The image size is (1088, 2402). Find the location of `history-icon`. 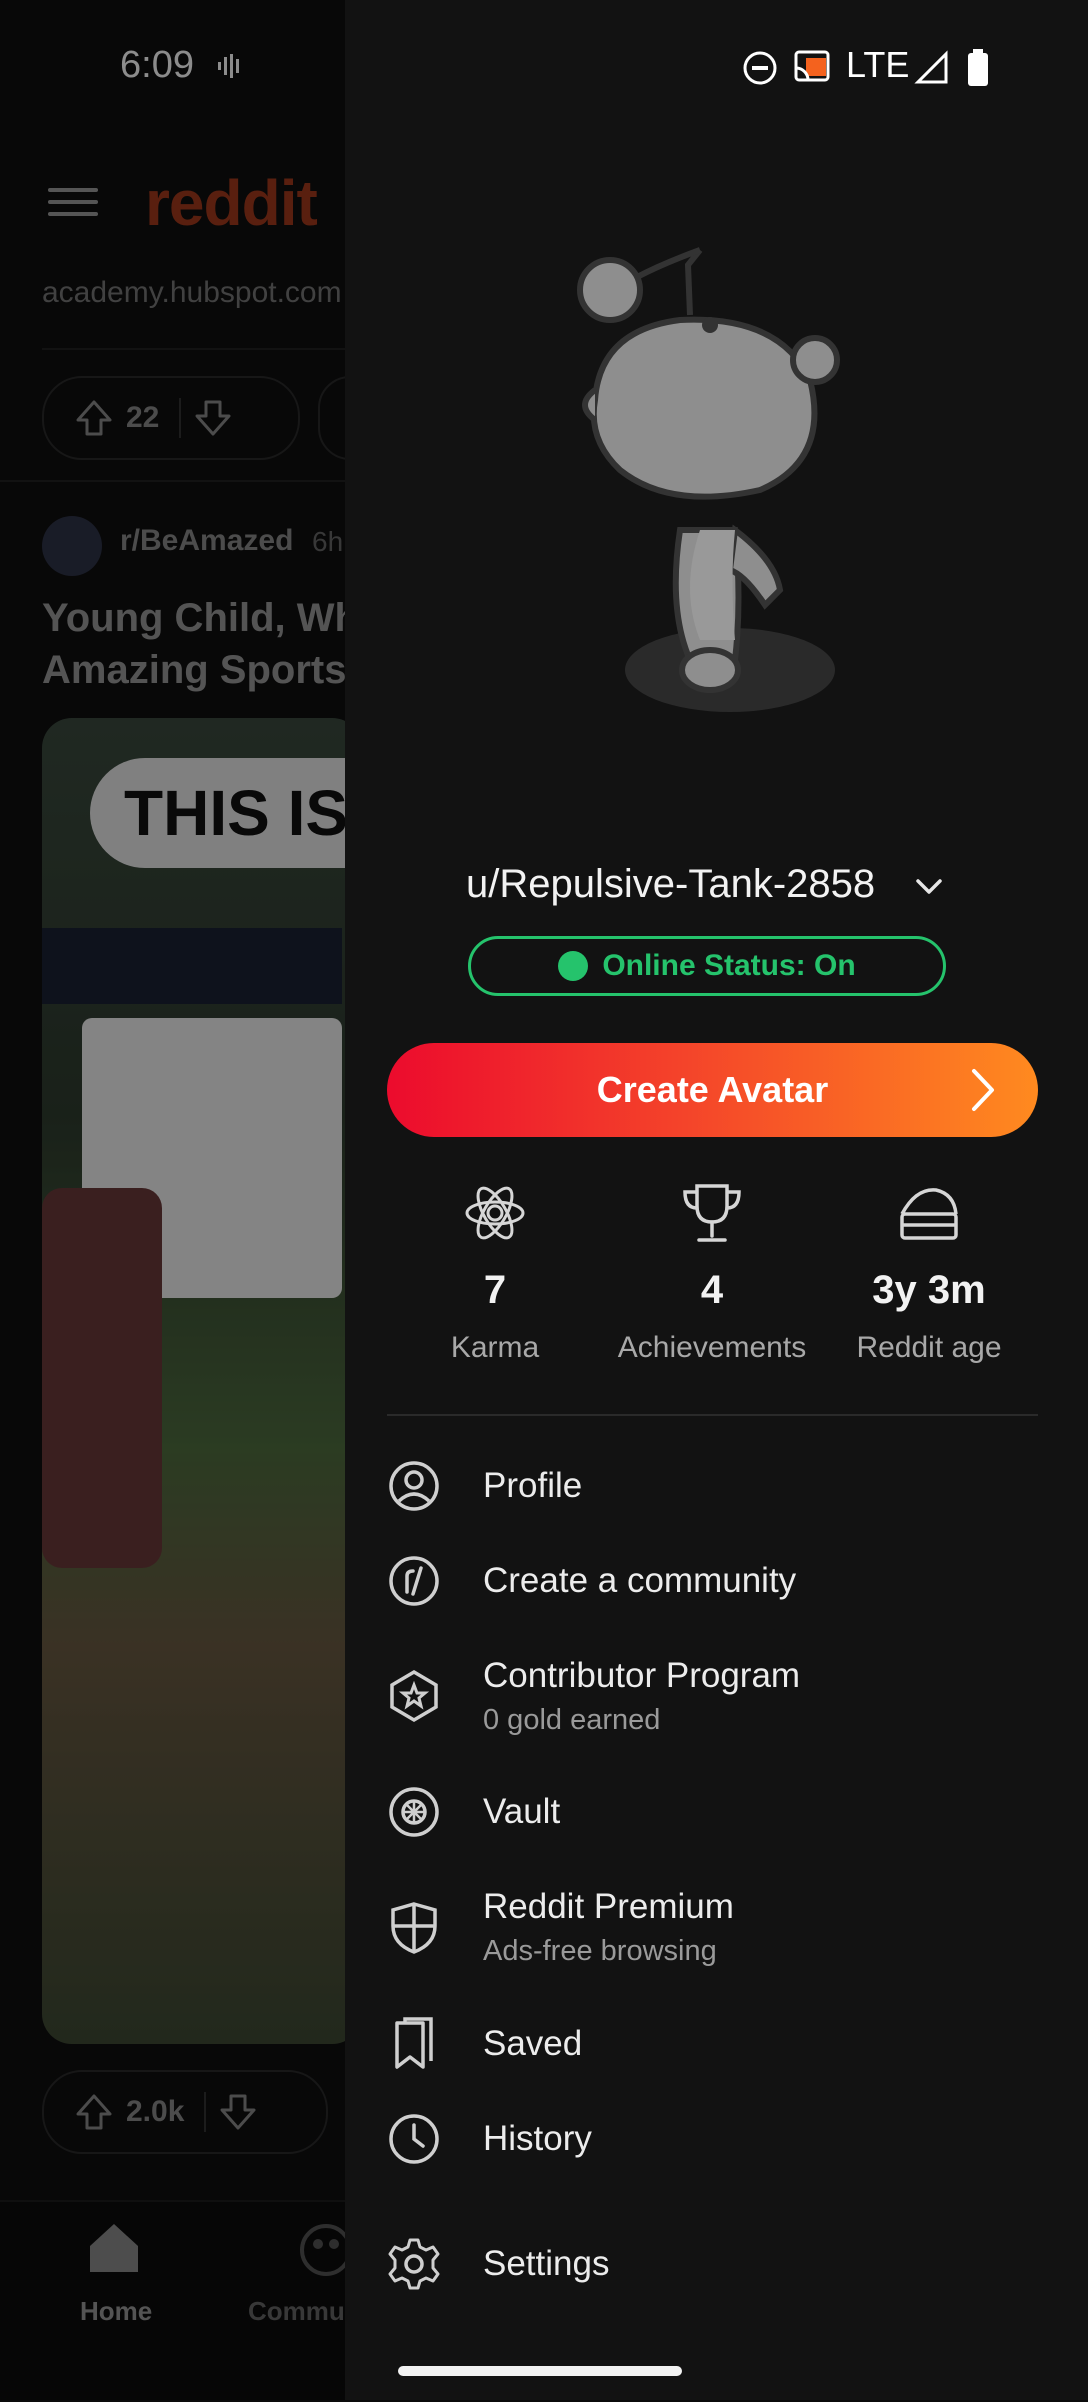

history-icon is located at coordinates (414, 2139).